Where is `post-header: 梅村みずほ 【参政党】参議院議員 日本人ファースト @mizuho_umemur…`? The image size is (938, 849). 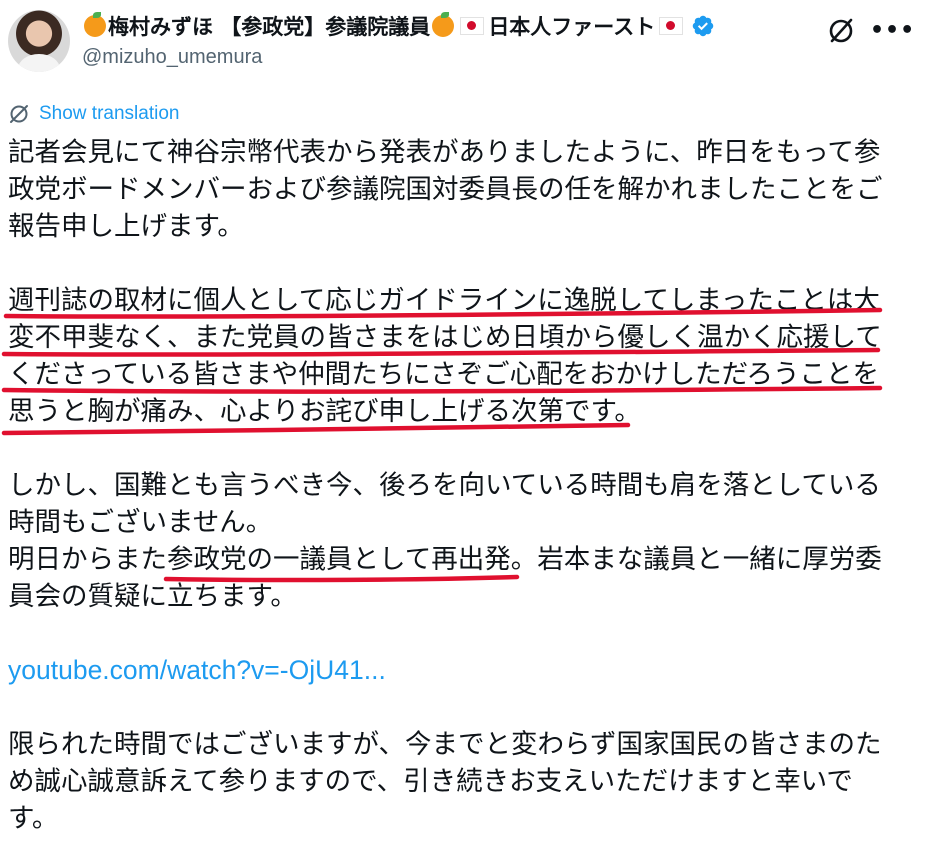 post-header: 梅村みずほ 【参政党】参議院議員 日本人ファースト @mizuho_umemur… is located at coordinates (469, 42).